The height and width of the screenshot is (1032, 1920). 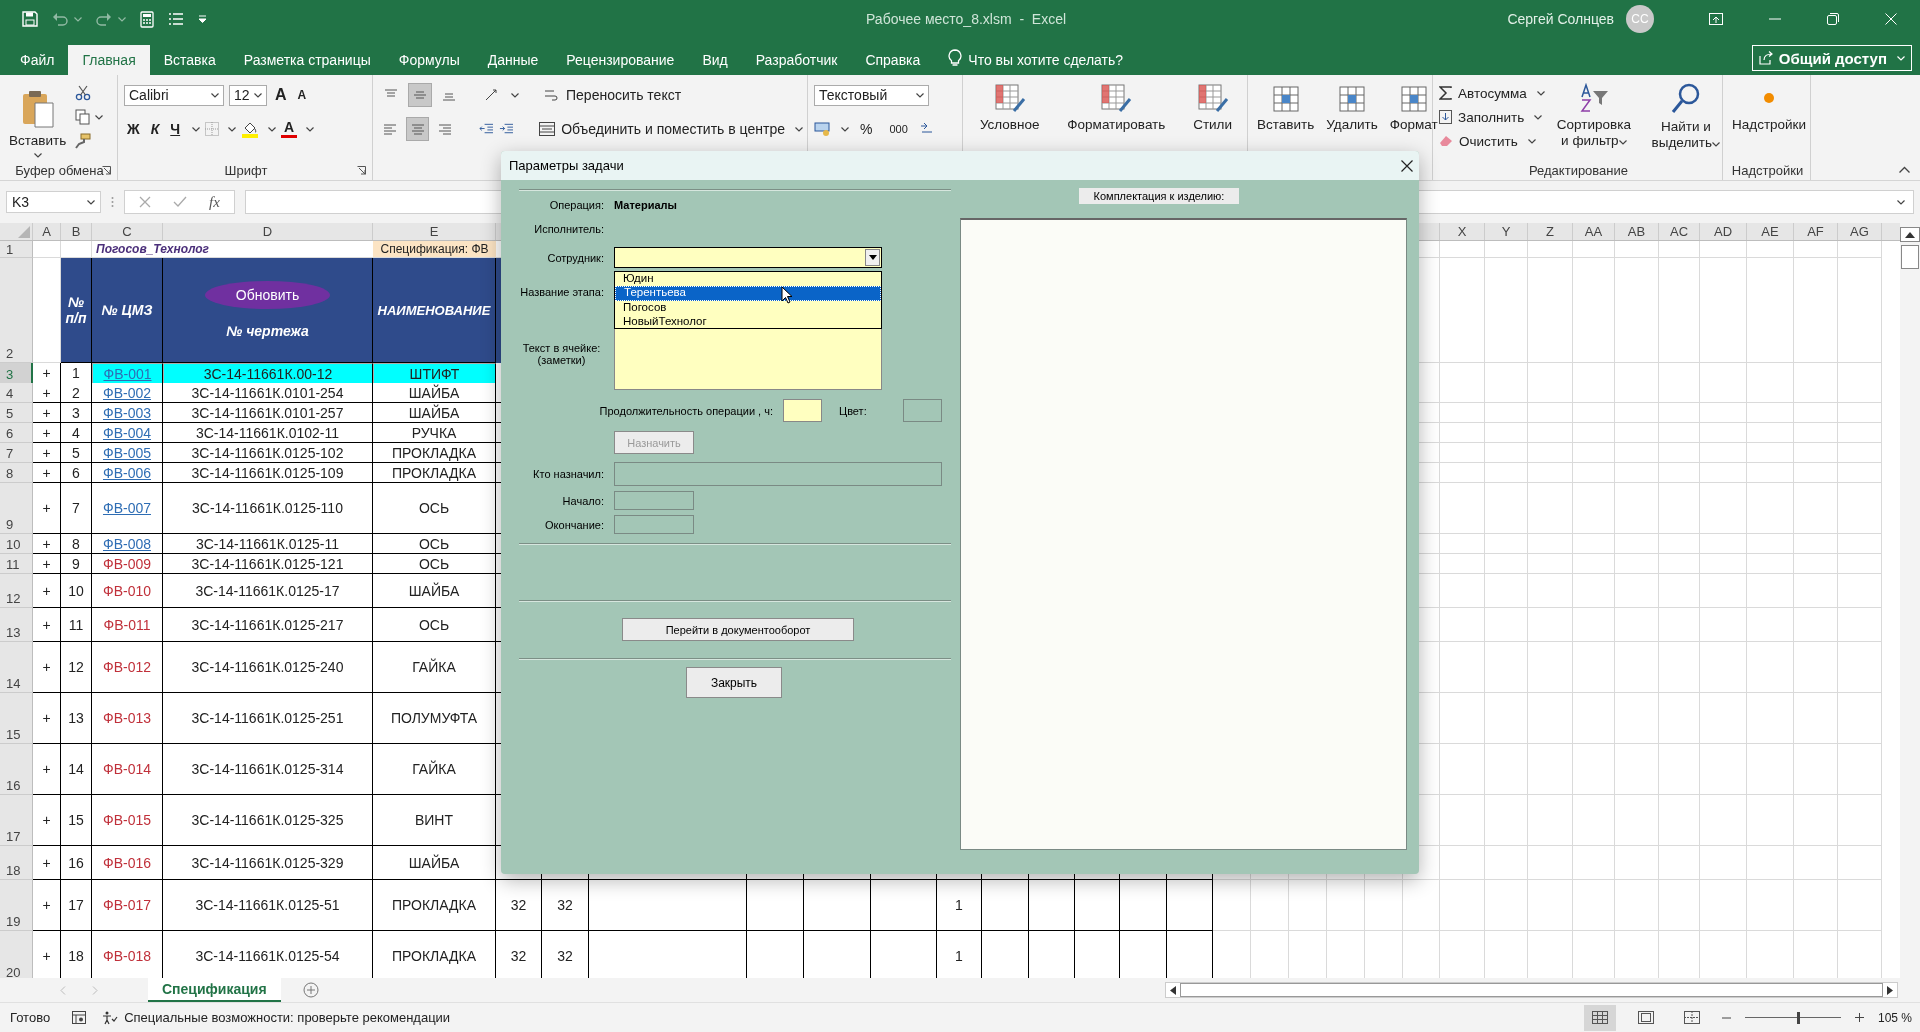 I want to click on number-format-select: Текстовый, so click(x=871, y=95).